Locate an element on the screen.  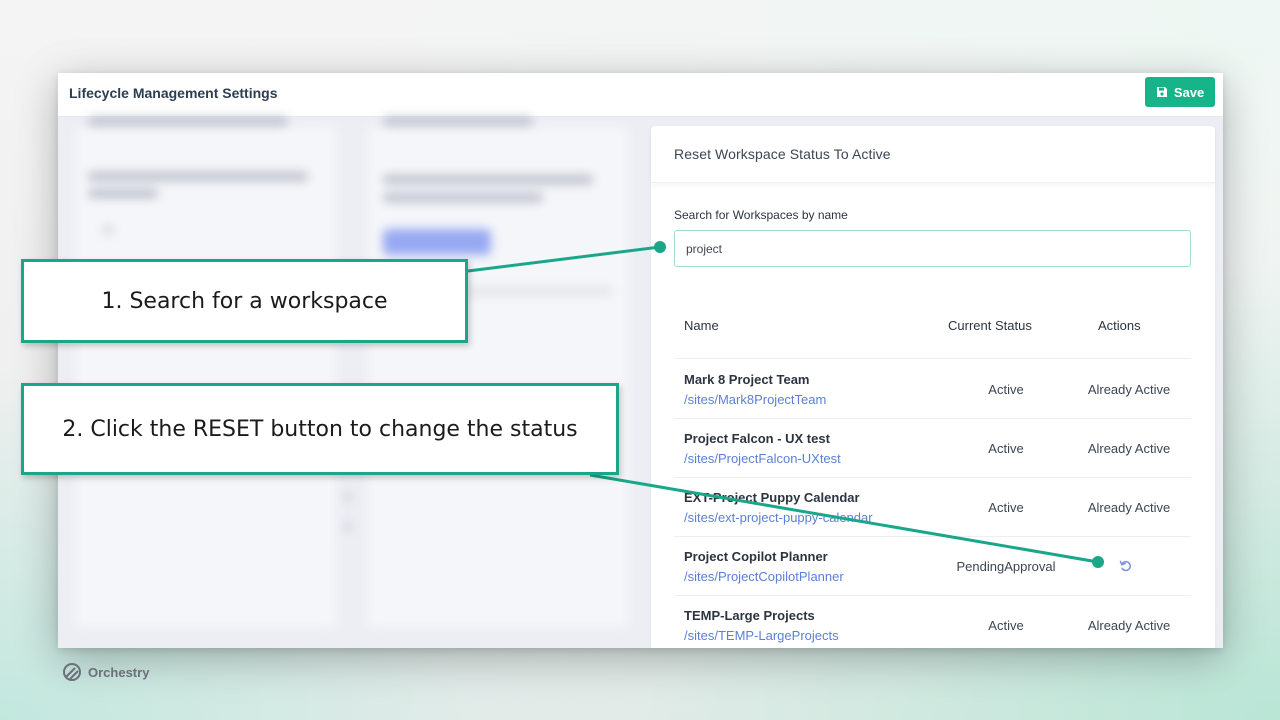
column-header-actions: Actions is located at coordinates (1119, 325).